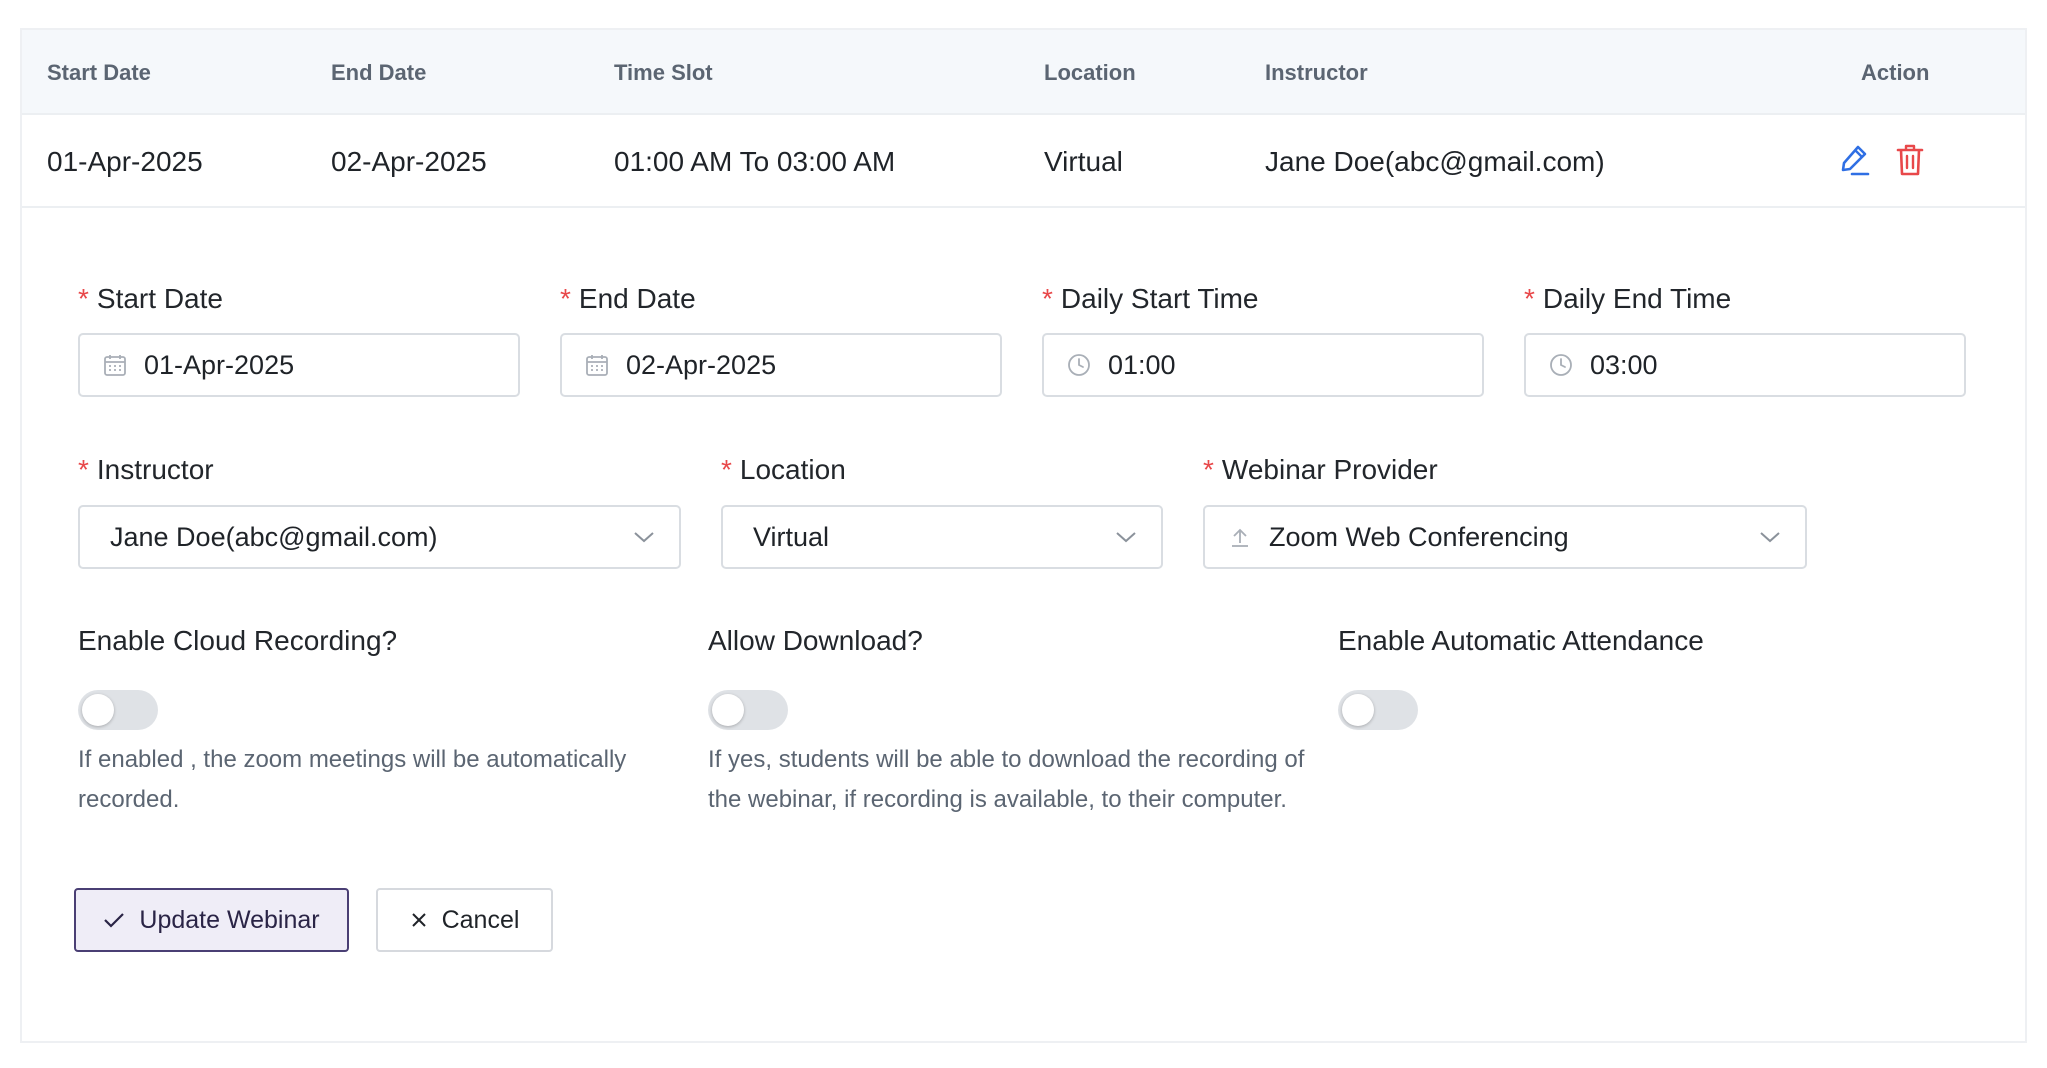  What do you see at coordinates (114, 920) in the screenshot?
I see `check-icon` at bounding box center [114, 920].